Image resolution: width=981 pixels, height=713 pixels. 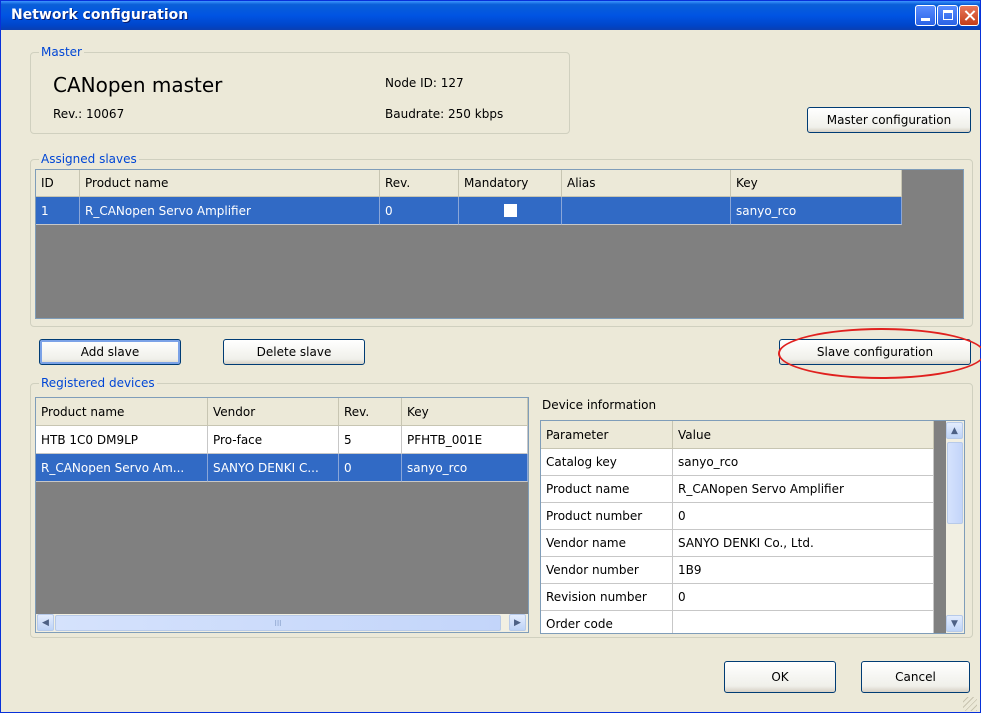 What do you see at coordinates (955, 527) in the screenshot?
I see `vertical-scrollbar: ▲ ▼` at bounding box center [955, 527].